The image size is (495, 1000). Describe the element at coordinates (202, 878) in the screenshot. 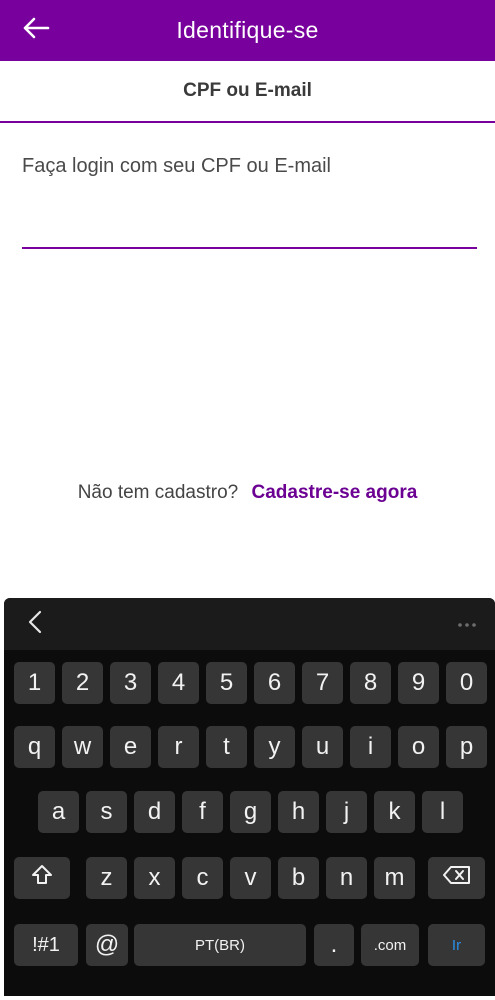

I see `key-c: c` at that location.